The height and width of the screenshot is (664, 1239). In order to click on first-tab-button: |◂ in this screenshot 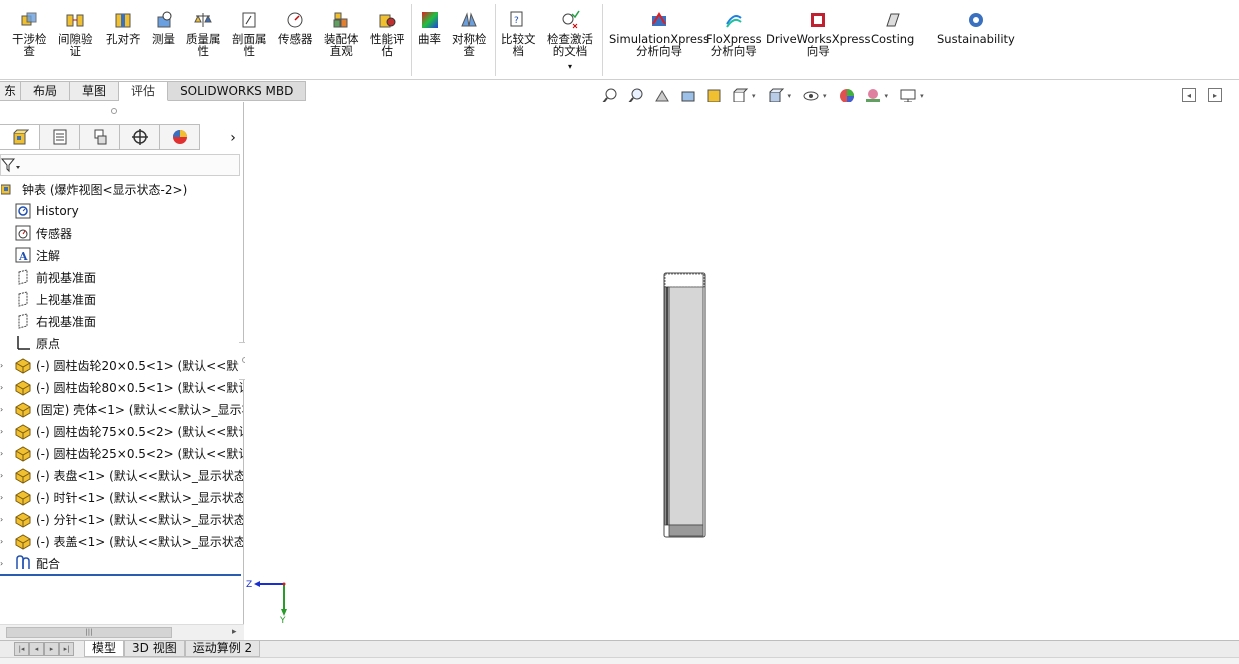, I will do `click(21, 649)`.